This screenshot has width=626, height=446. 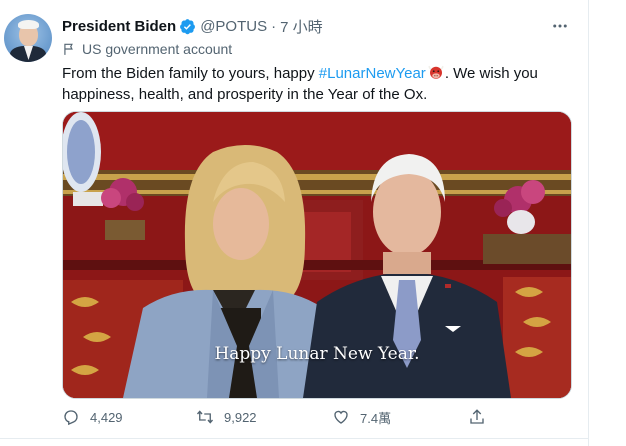 What do you see at coordinates (119, 26) in the screenshot?
I see `display-name: President Biden` at bounding box center [119, 26].